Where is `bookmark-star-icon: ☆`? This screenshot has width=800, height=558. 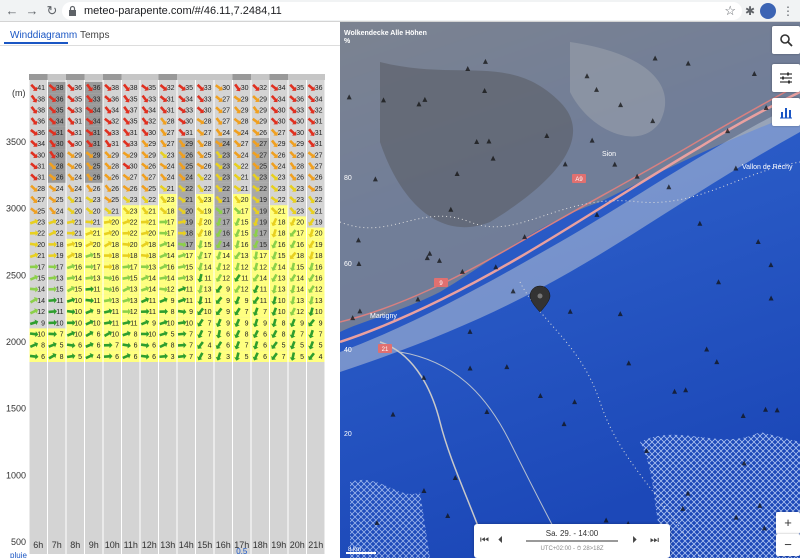 bookmark-star-icon: ☆ is located at coordinates (730, 11).